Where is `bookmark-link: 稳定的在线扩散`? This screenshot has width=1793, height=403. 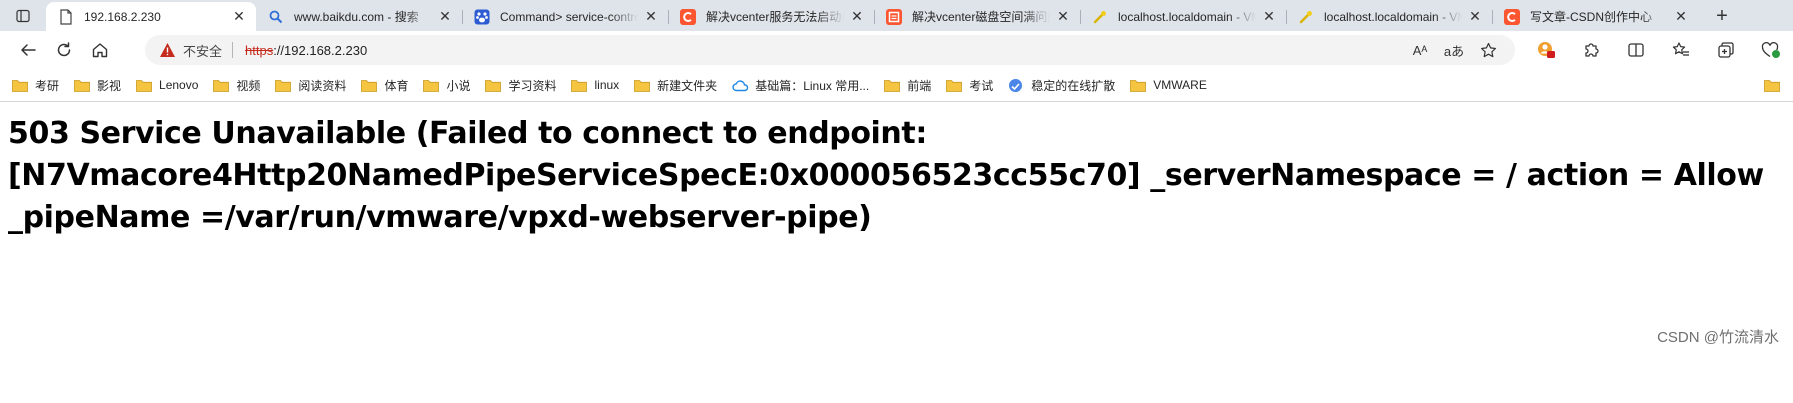 bookmark-link: 稳定的在线扩散 is located at coordinates (1065, 85).